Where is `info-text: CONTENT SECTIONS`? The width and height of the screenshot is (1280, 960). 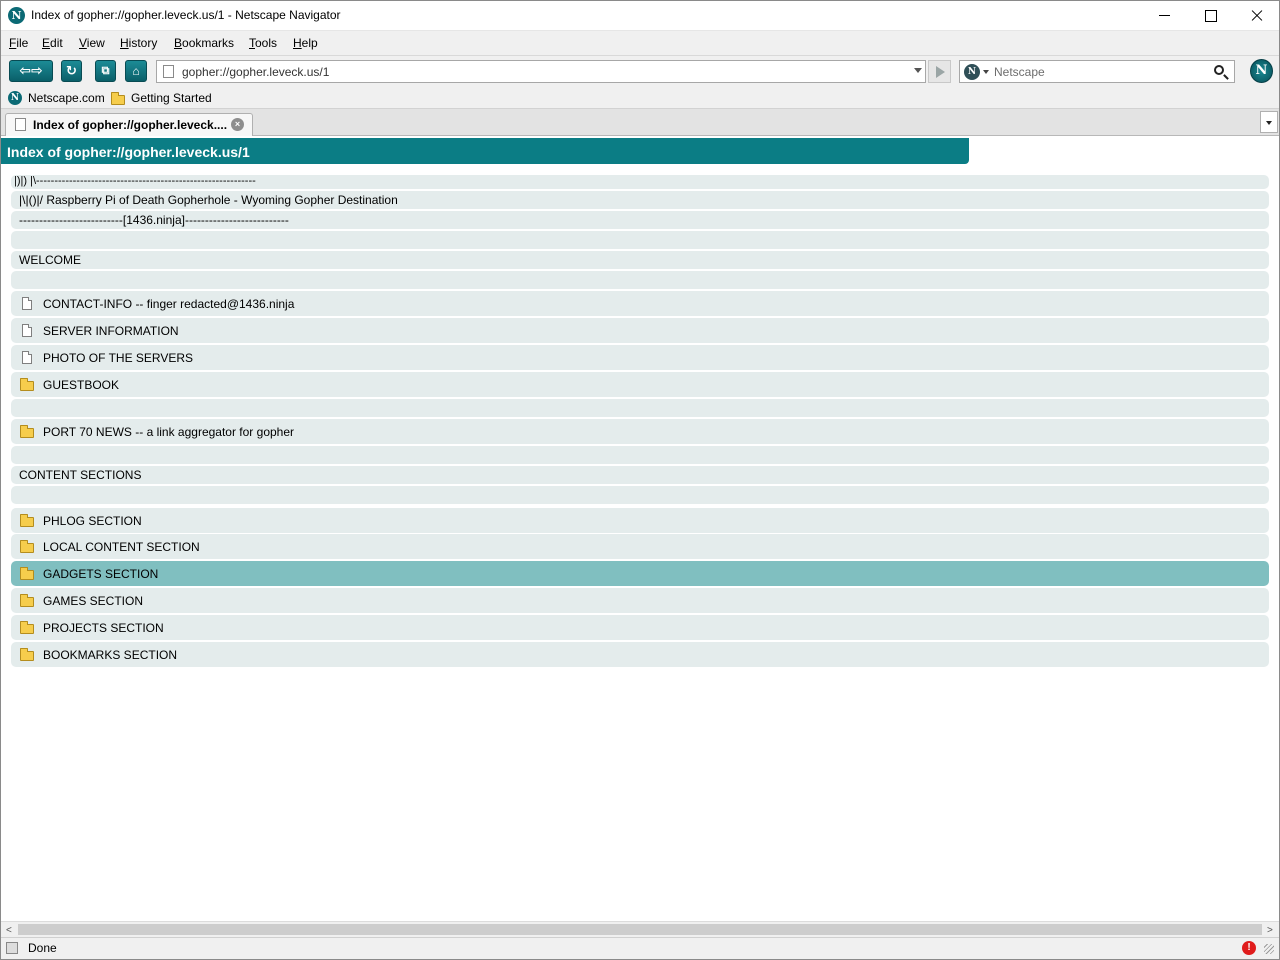
info-text: CONTENT SECTIONS is located at coordinates (80, 475).